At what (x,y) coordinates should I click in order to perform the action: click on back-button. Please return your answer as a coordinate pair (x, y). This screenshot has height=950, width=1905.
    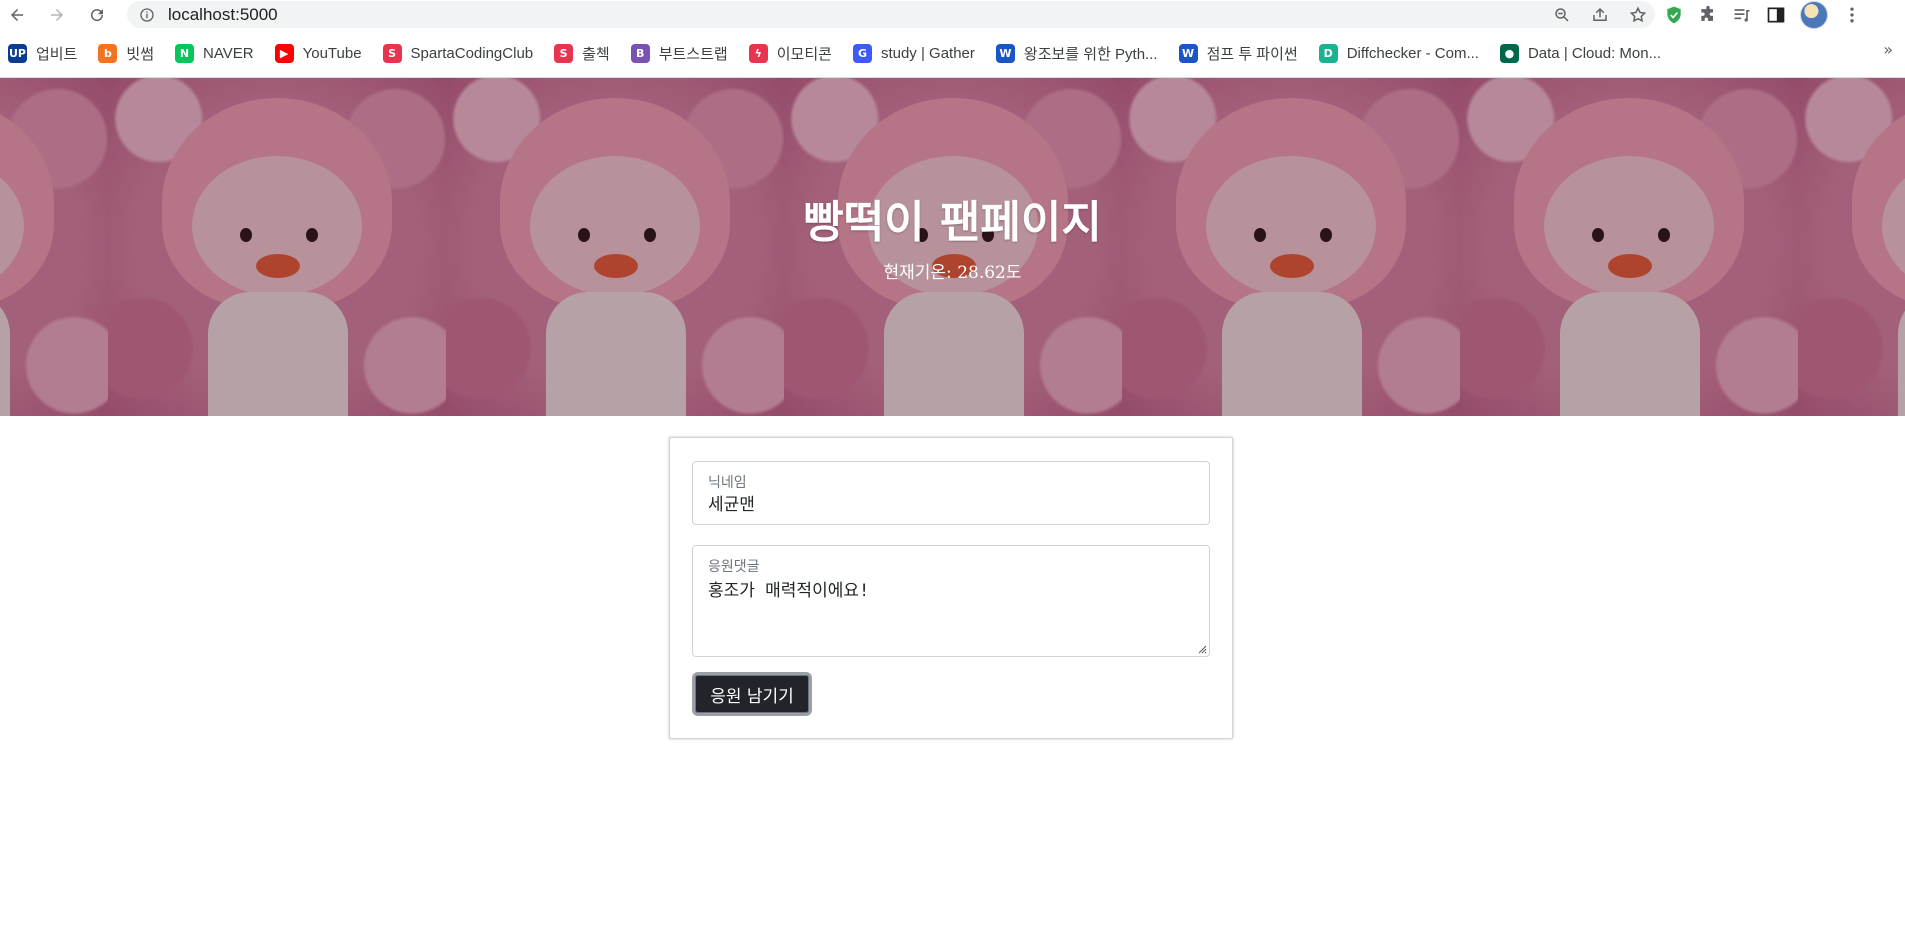
    Looking at the image, I should click on (17, 15).